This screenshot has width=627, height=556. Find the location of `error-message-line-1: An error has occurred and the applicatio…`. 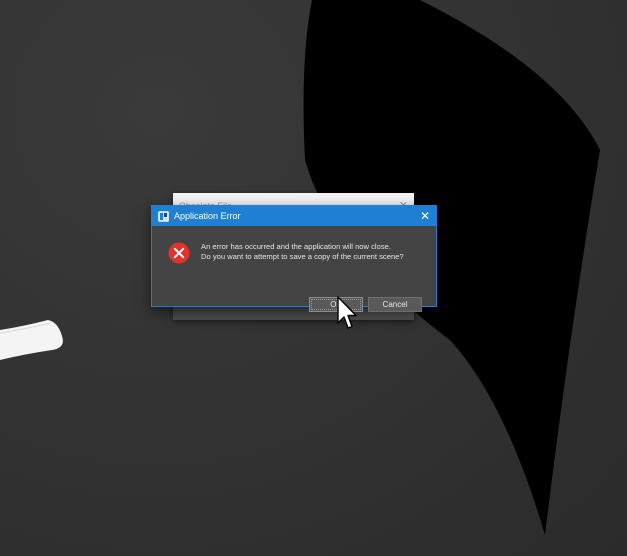

error-message-line-1: An error has occurred and the applicatio… is located at coordinates (296, 246).